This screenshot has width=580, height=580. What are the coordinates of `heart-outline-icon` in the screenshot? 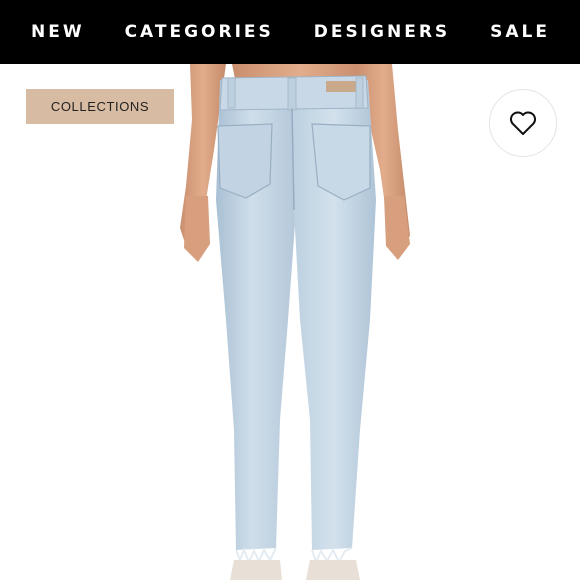 It's located at (523, 123).